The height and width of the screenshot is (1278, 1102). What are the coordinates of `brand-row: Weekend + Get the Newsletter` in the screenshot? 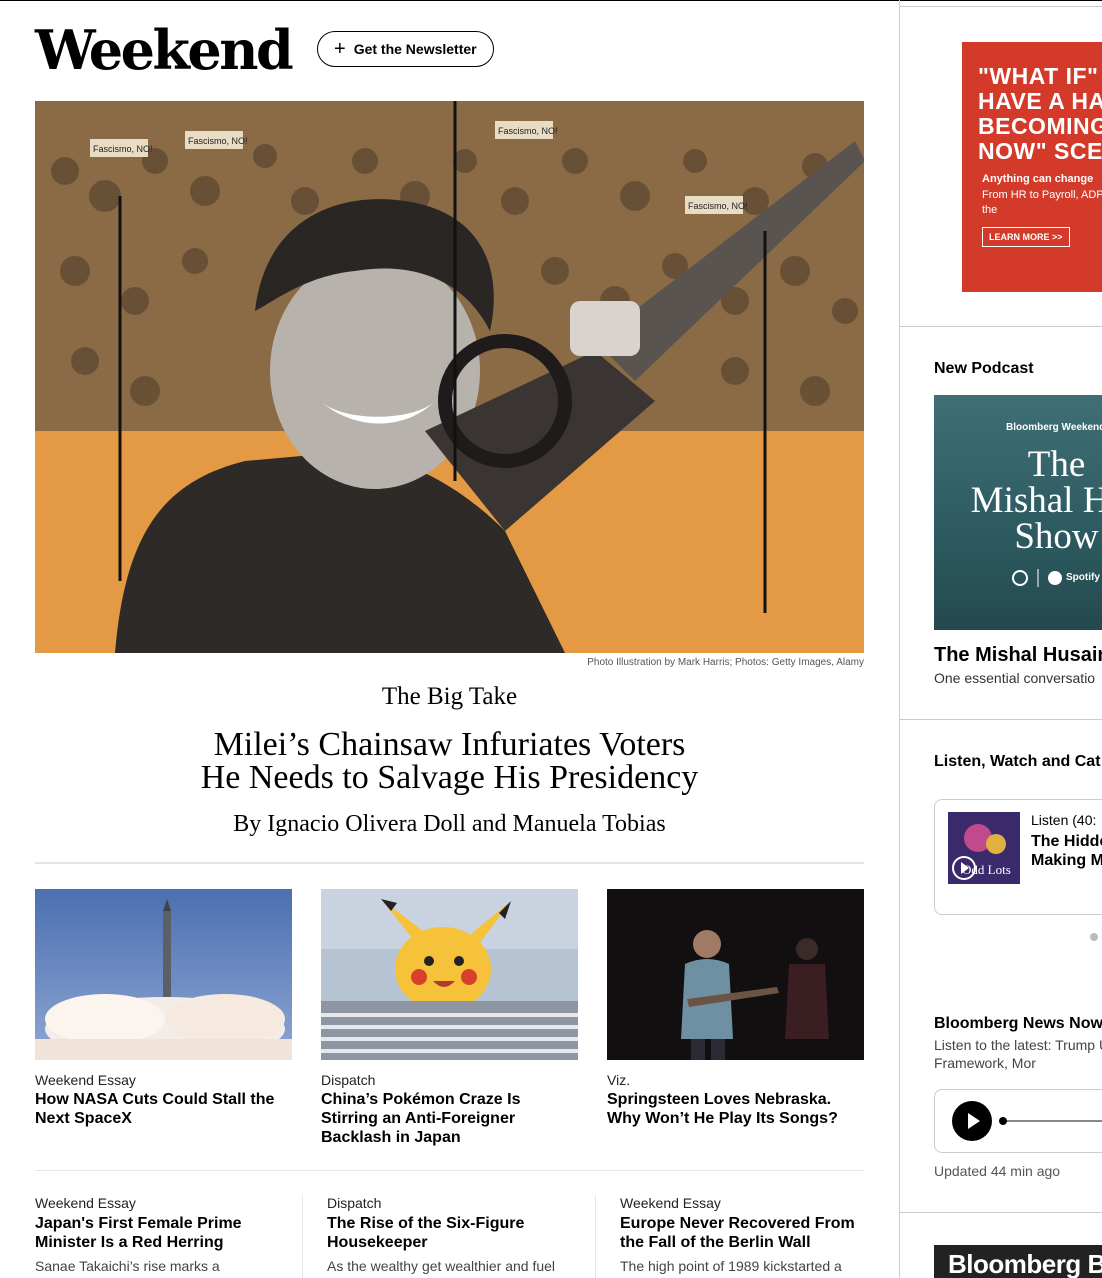 It's located at (449, 52).